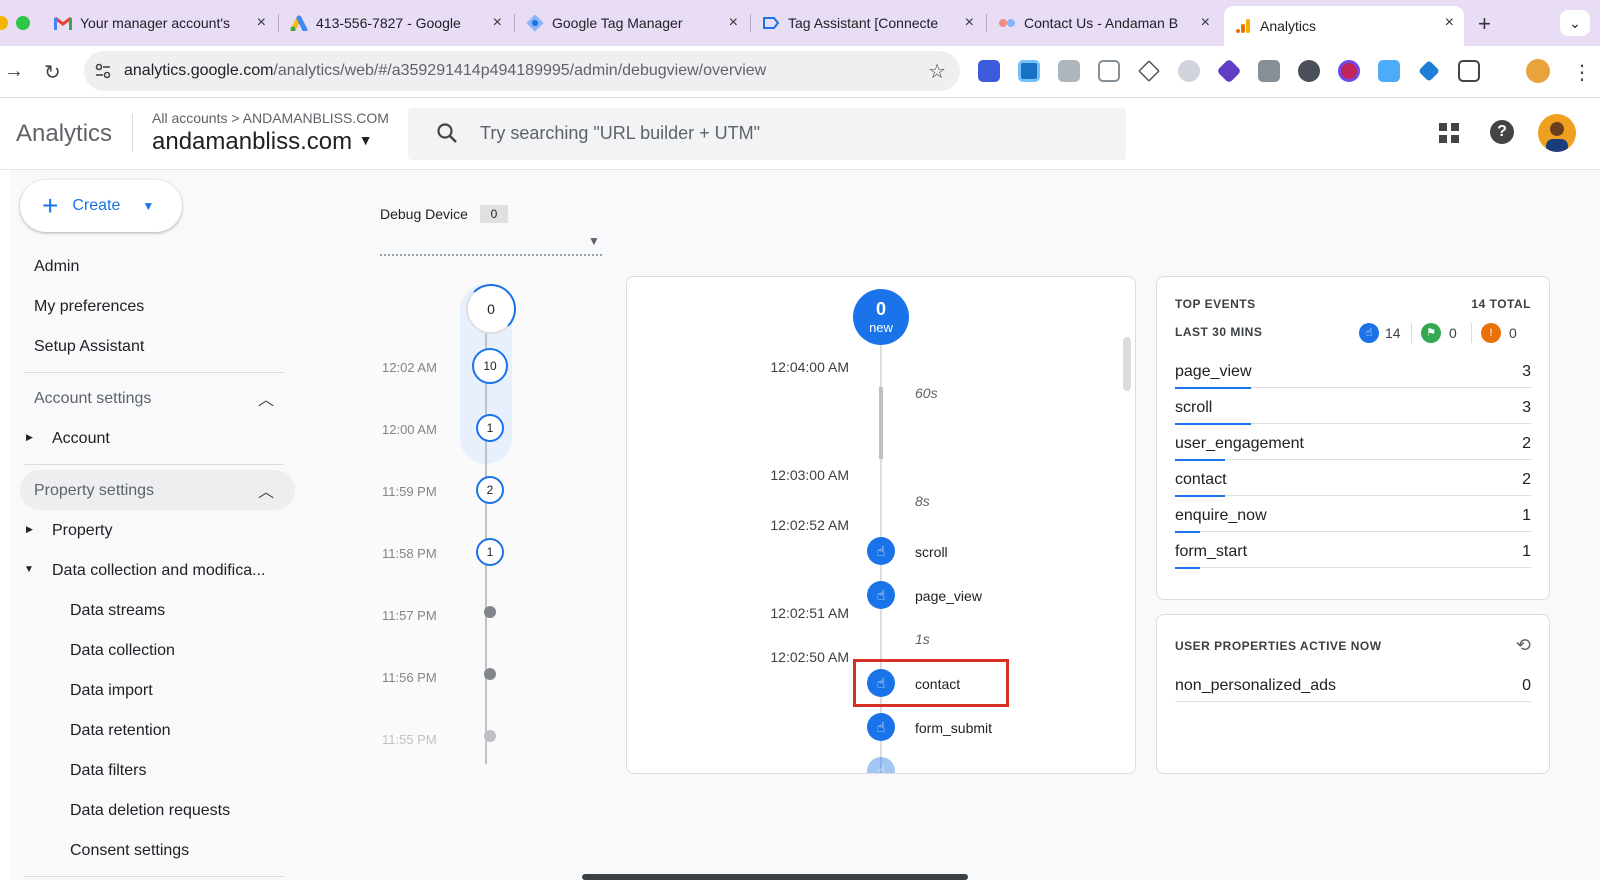 Image resolution: width=1600 pixels, height=880 pixels. I want to click on top-event-name: enquire_now, so click(1221, 516).